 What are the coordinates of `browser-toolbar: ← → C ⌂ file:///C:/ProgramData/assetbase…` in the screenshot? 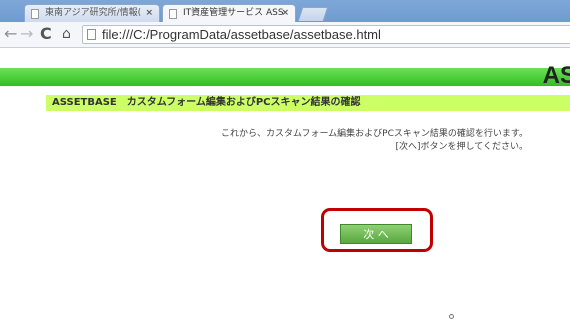 It's located at (285, 35).